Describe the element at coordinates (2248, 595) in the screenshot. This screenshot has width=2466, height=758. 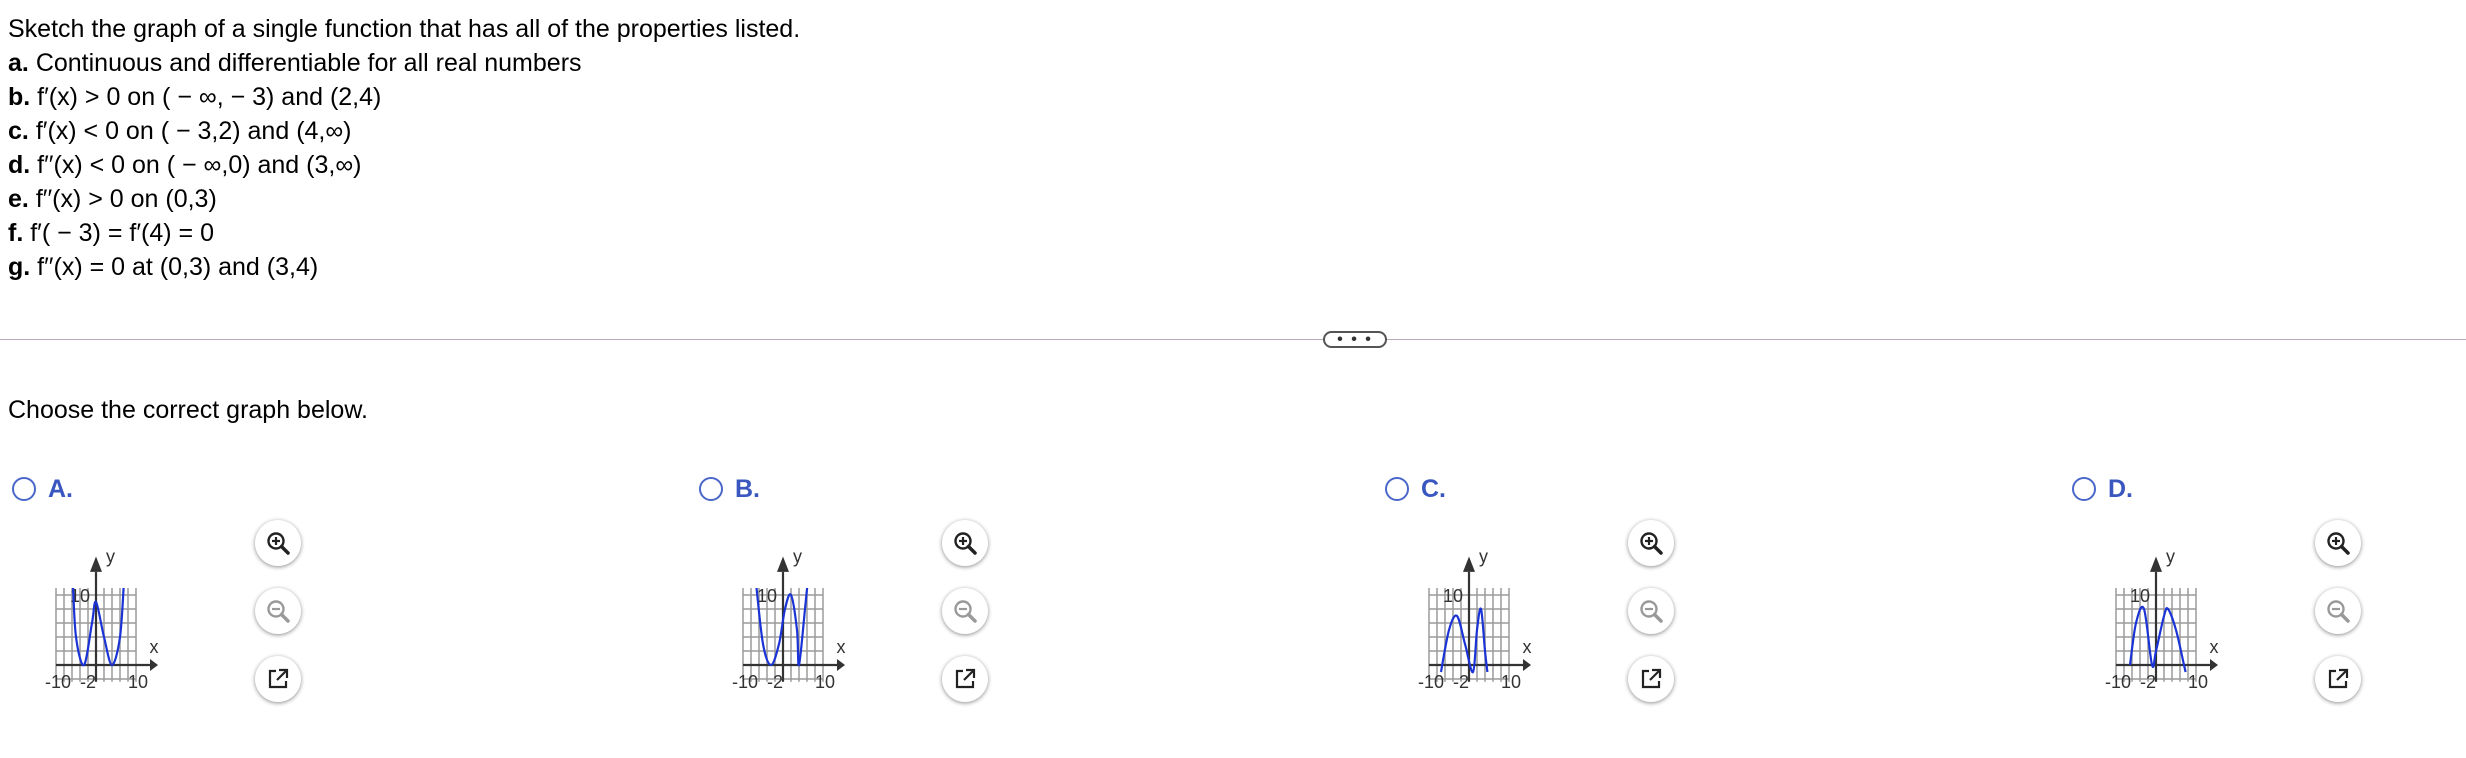
I see `choice-d: D. y x 10 -10 -2 10` at that location.